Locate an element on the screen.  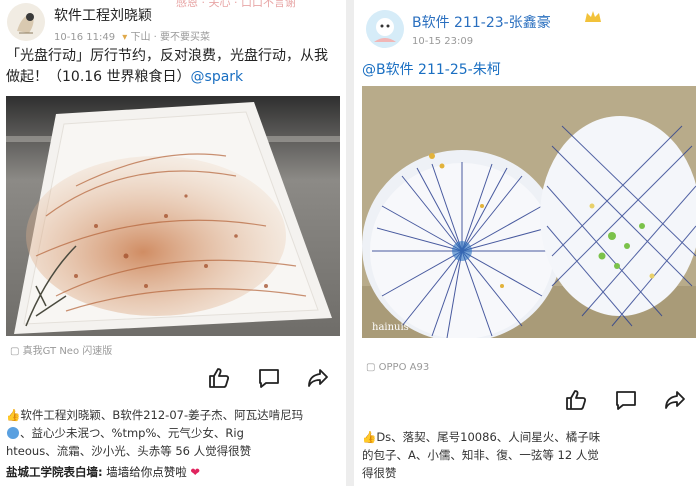
author-name: 软件工程刘晓颖 is located at coordinates (103, 15).